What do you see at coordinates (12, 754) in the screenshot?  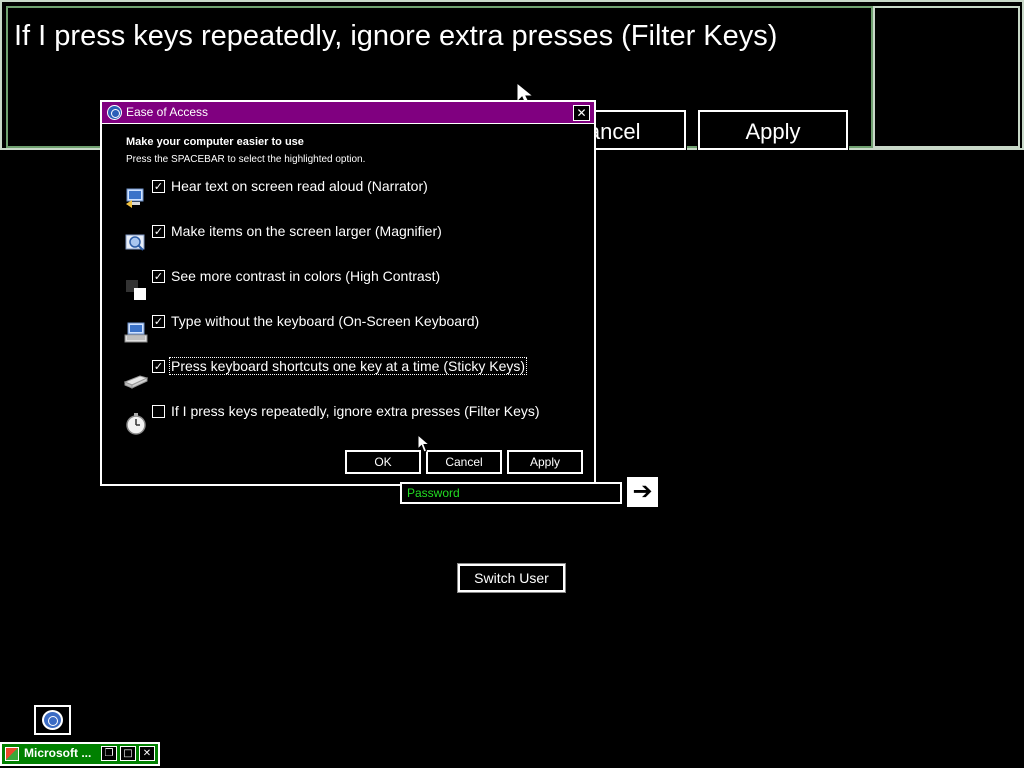 I see `windows-logo-icon` at bounding box center [12, 754].